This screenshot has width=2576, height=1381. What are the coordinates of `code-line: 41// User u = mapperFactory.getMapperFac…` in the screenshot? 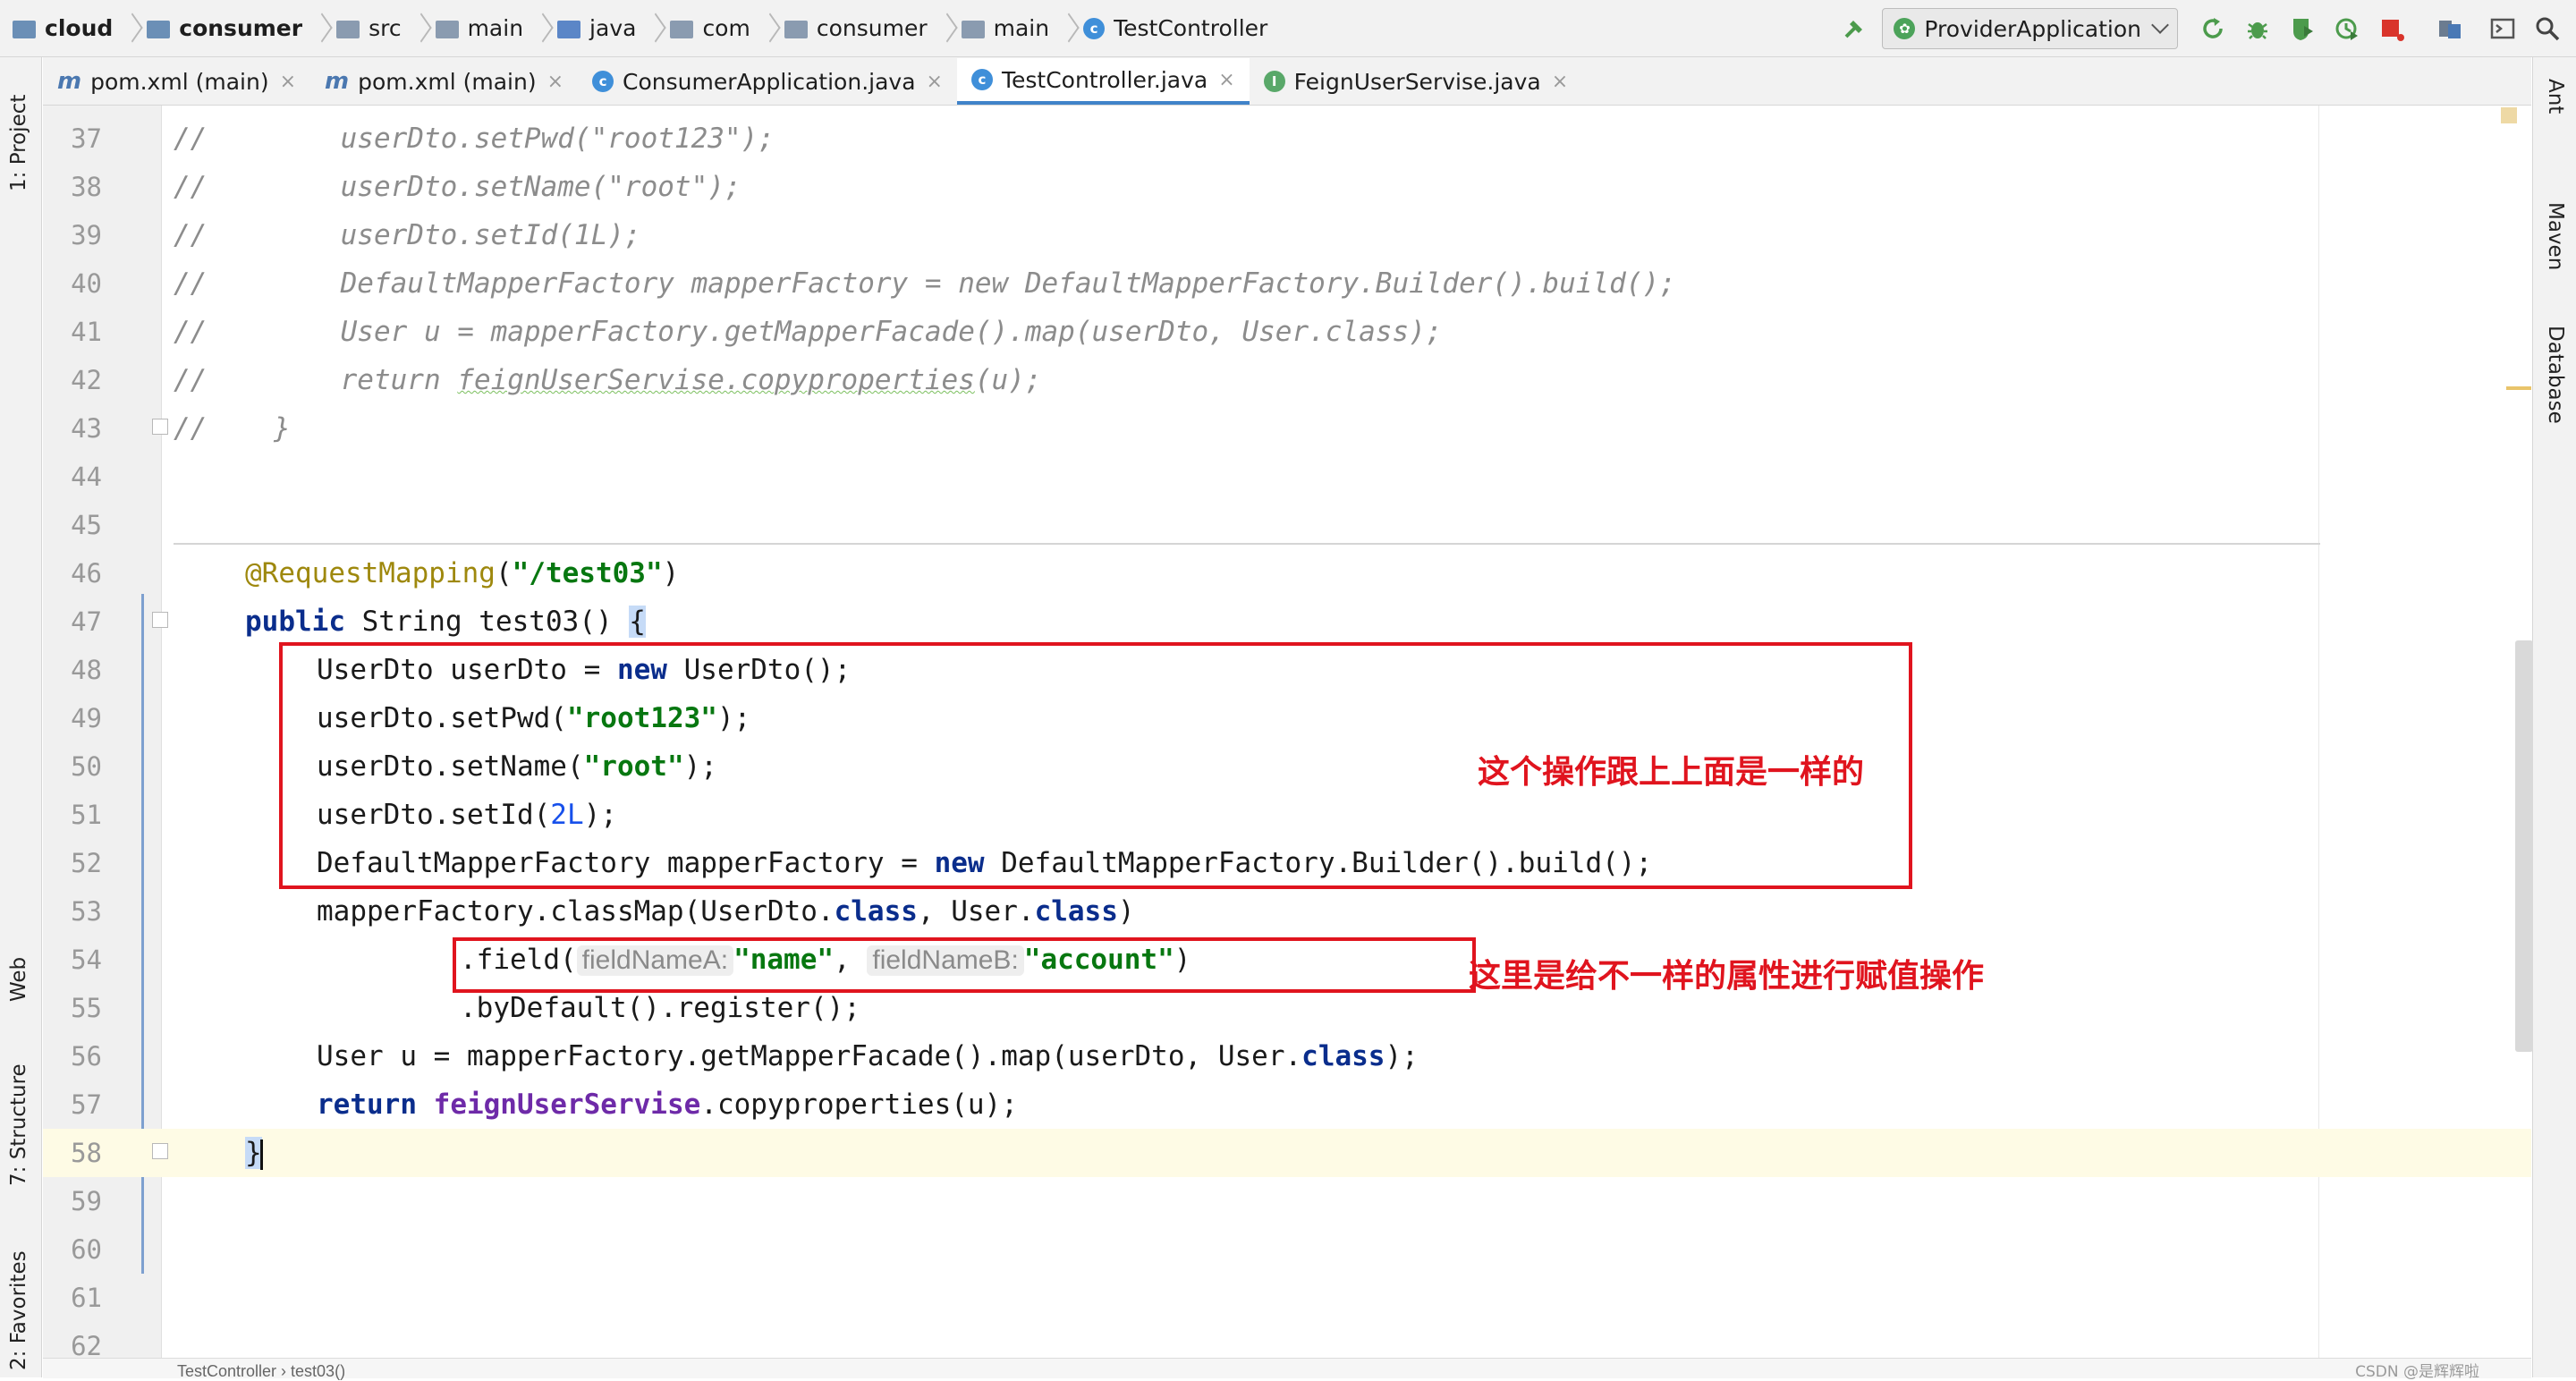 It's located at (757, 332).